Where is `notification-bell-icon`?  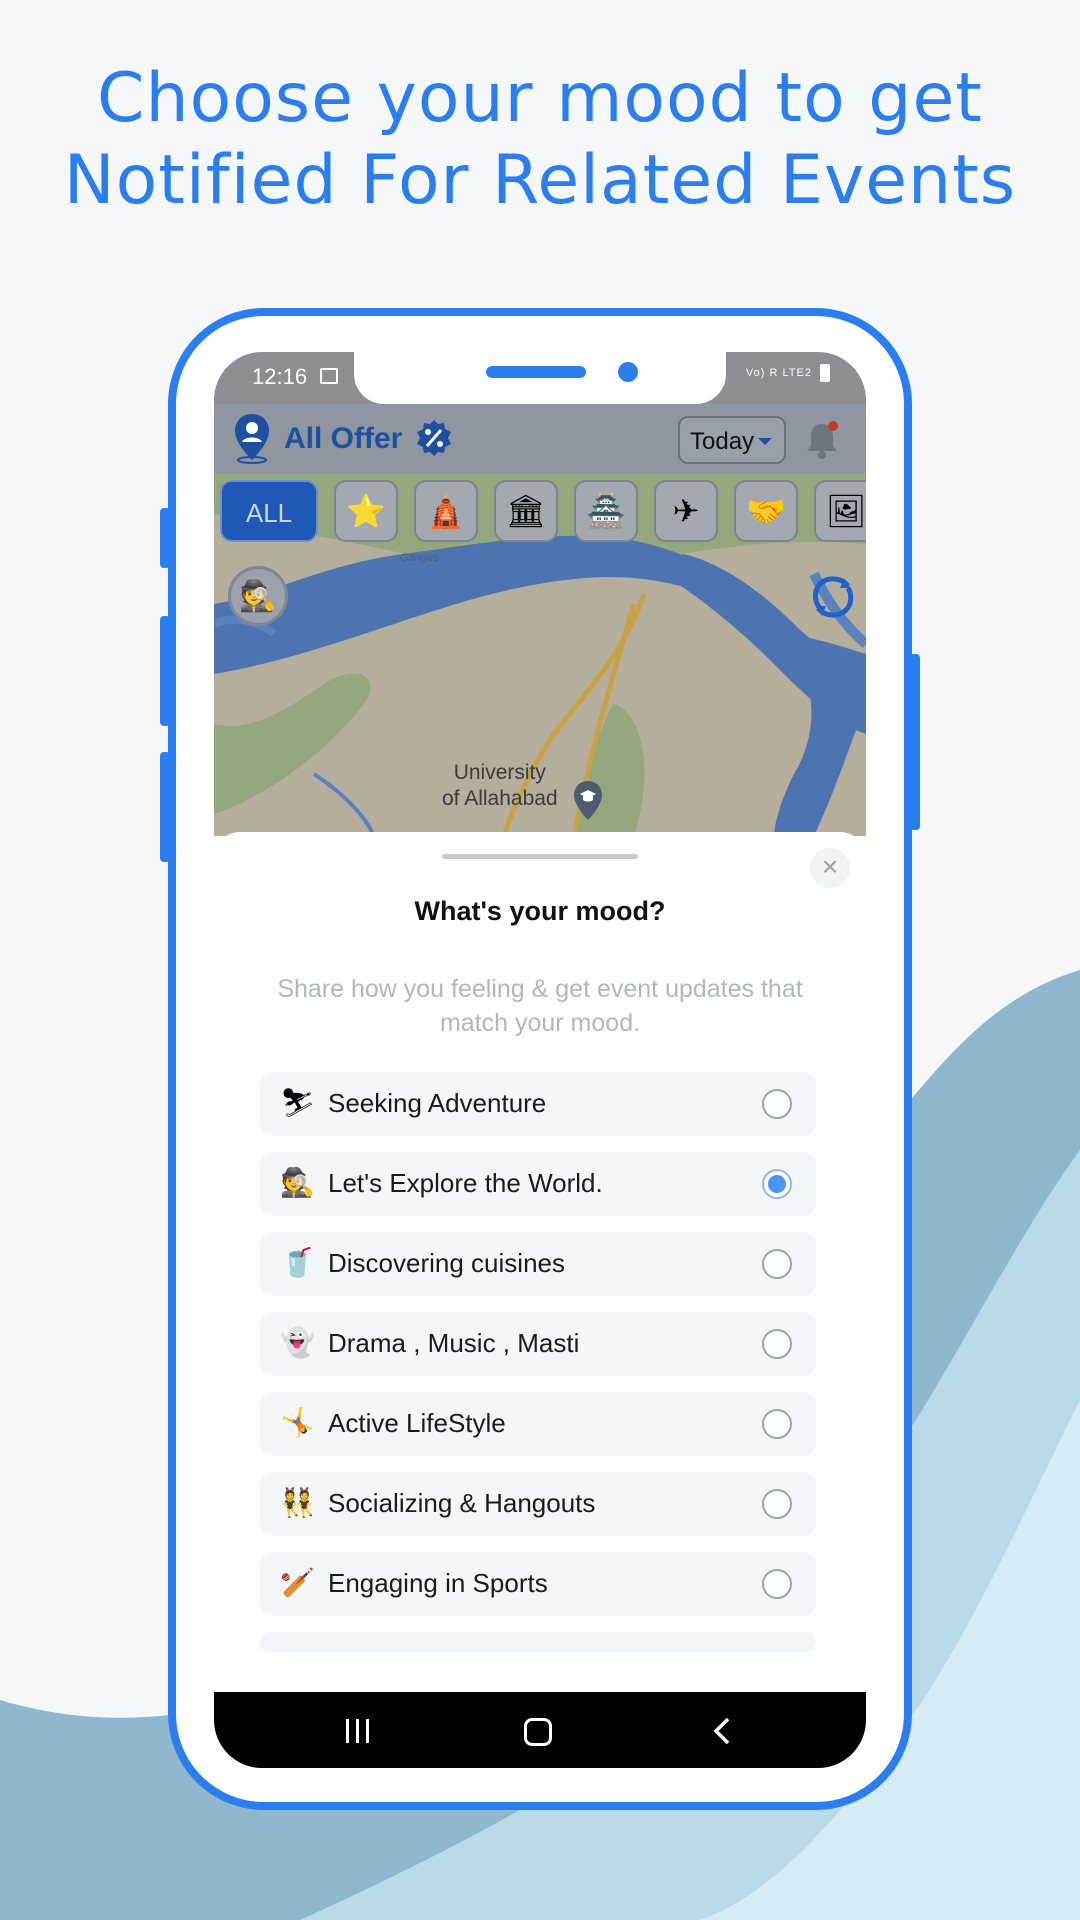 notification-bell-icon is located at coordinates (822, 440).